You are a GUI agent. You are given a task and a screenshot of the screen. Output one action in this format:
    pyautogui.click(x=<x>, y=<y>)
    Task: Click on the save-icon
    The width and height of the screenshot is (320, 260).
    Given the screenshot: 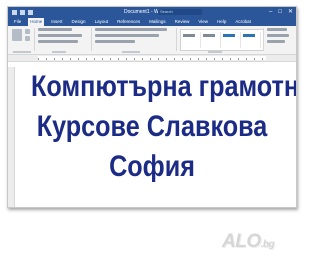 What is the action you would take?
    pyautogui.click(x=14, y=12)
    